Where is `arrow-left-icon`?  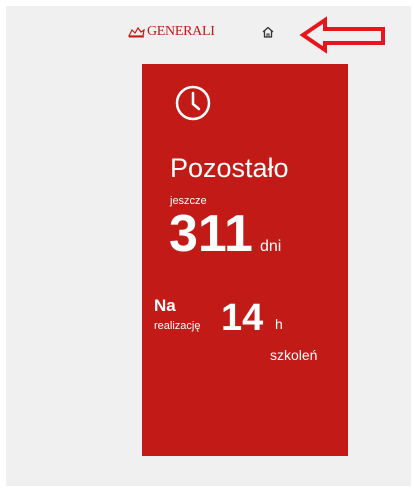
arrow-left-icon is located at coordinates (342, 35).